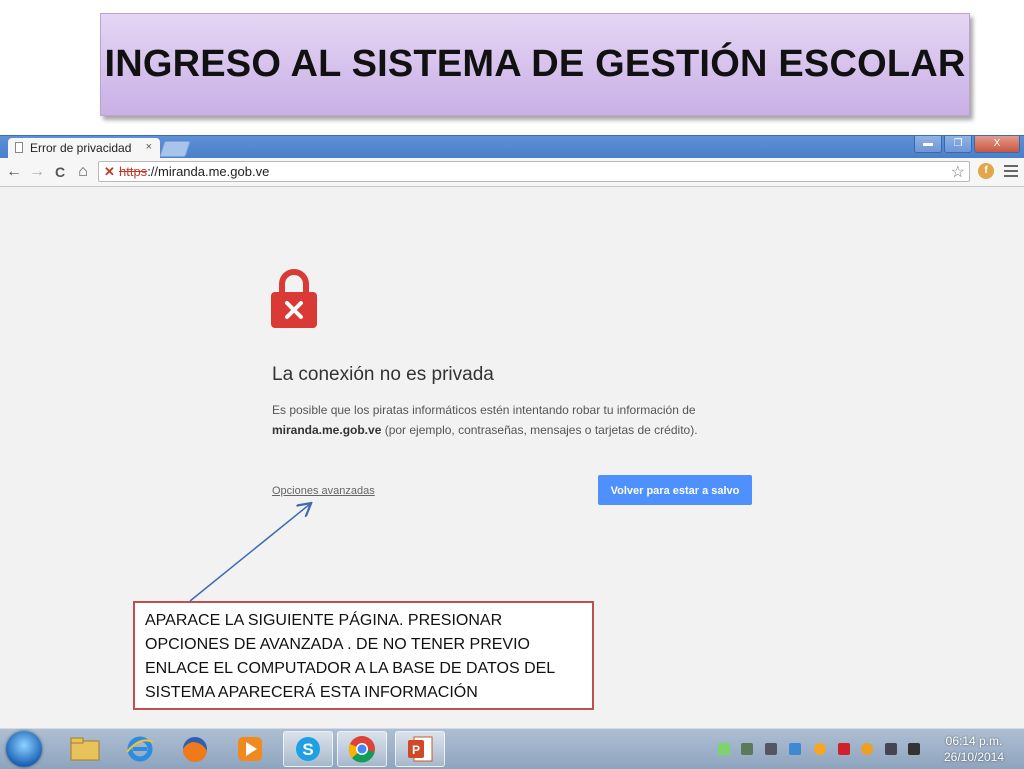  What do you see at coordinates (24, 749) in the screenshot?
I see `start-button-icon` at bounding box center [24, 749].